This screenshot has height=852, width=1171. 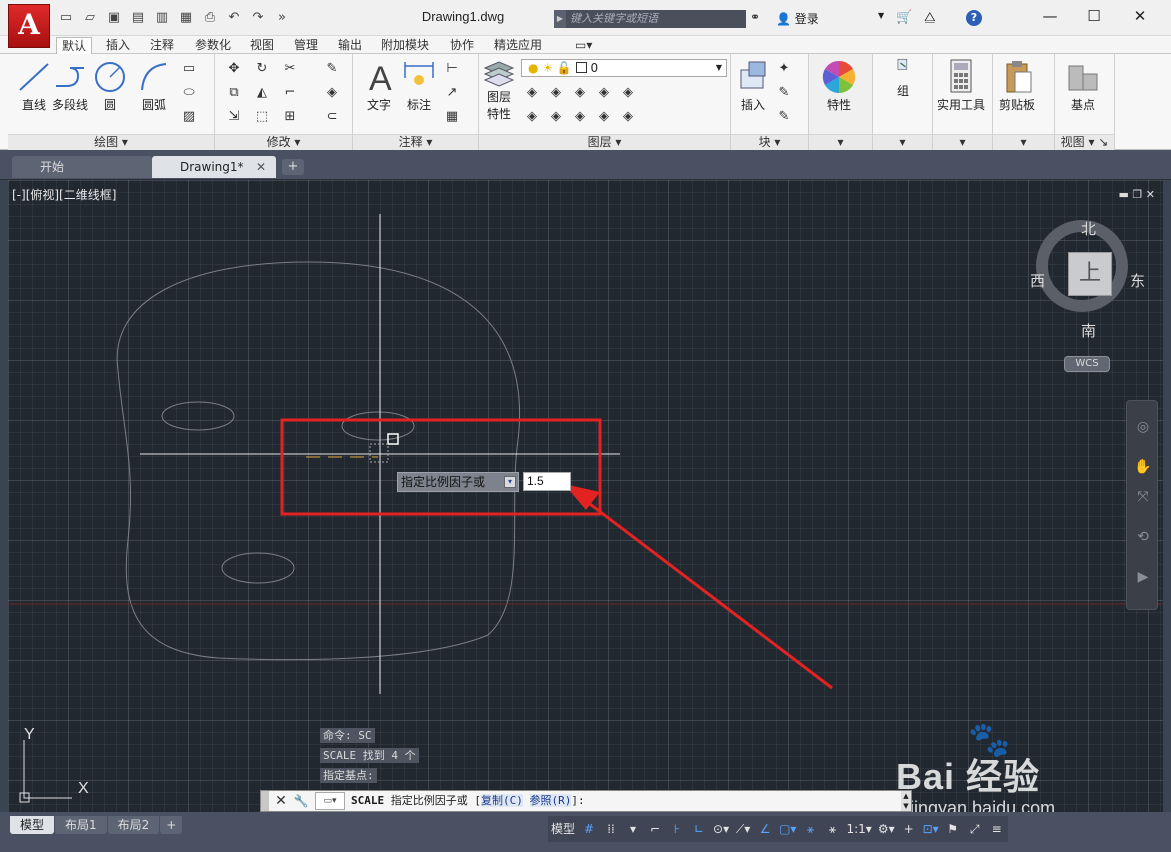 What do you see at coordinates (332, 69) in the screenshot?
I see `erase-icon: ✎` at bounding box center [332, 69].